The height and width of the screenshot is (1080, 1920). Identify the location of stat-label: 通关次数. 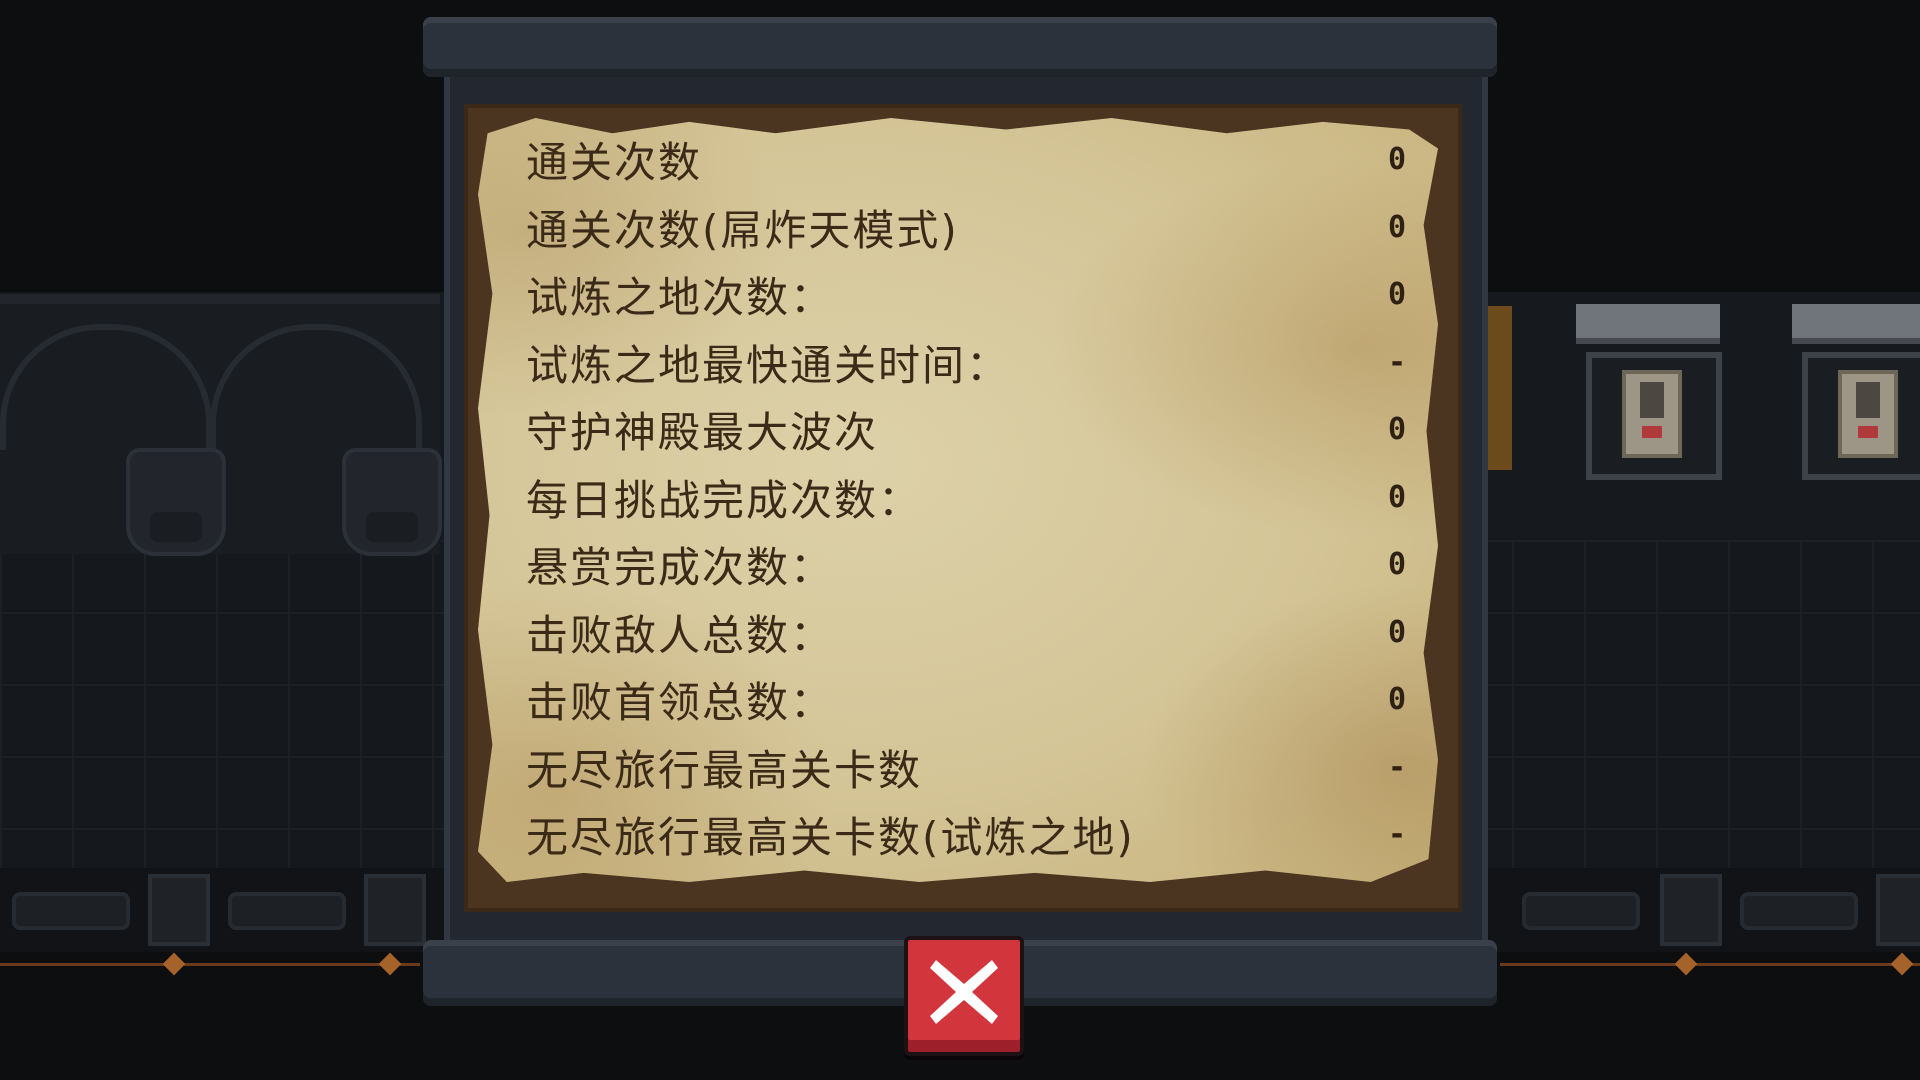
(614, 163).